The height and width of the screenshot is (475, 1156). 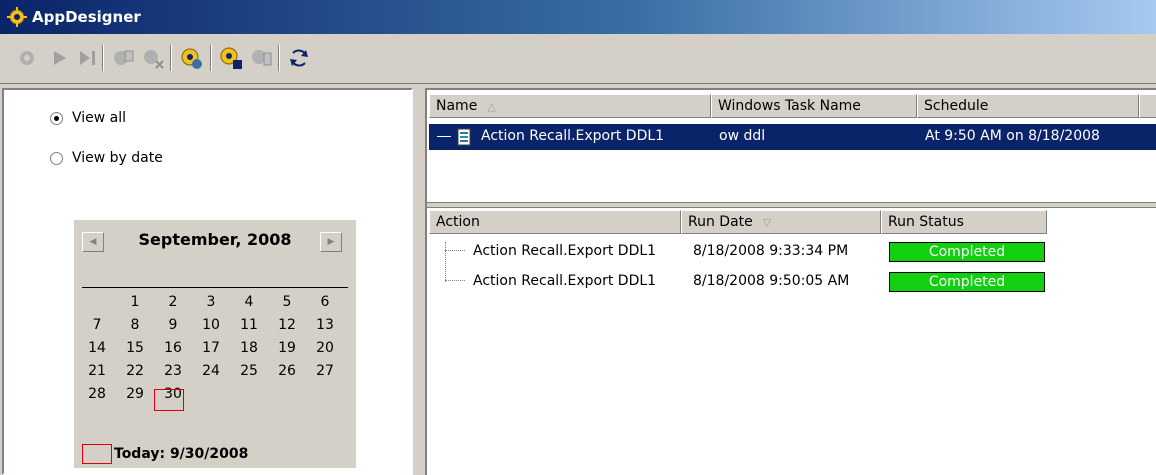 I want to click on calendar-day: 26, so click(x=287, y=371).